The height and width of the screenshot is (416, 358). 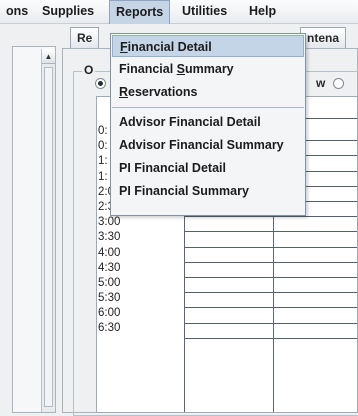 I want to click on time-label: 5:30, so click(x=109, y=298).